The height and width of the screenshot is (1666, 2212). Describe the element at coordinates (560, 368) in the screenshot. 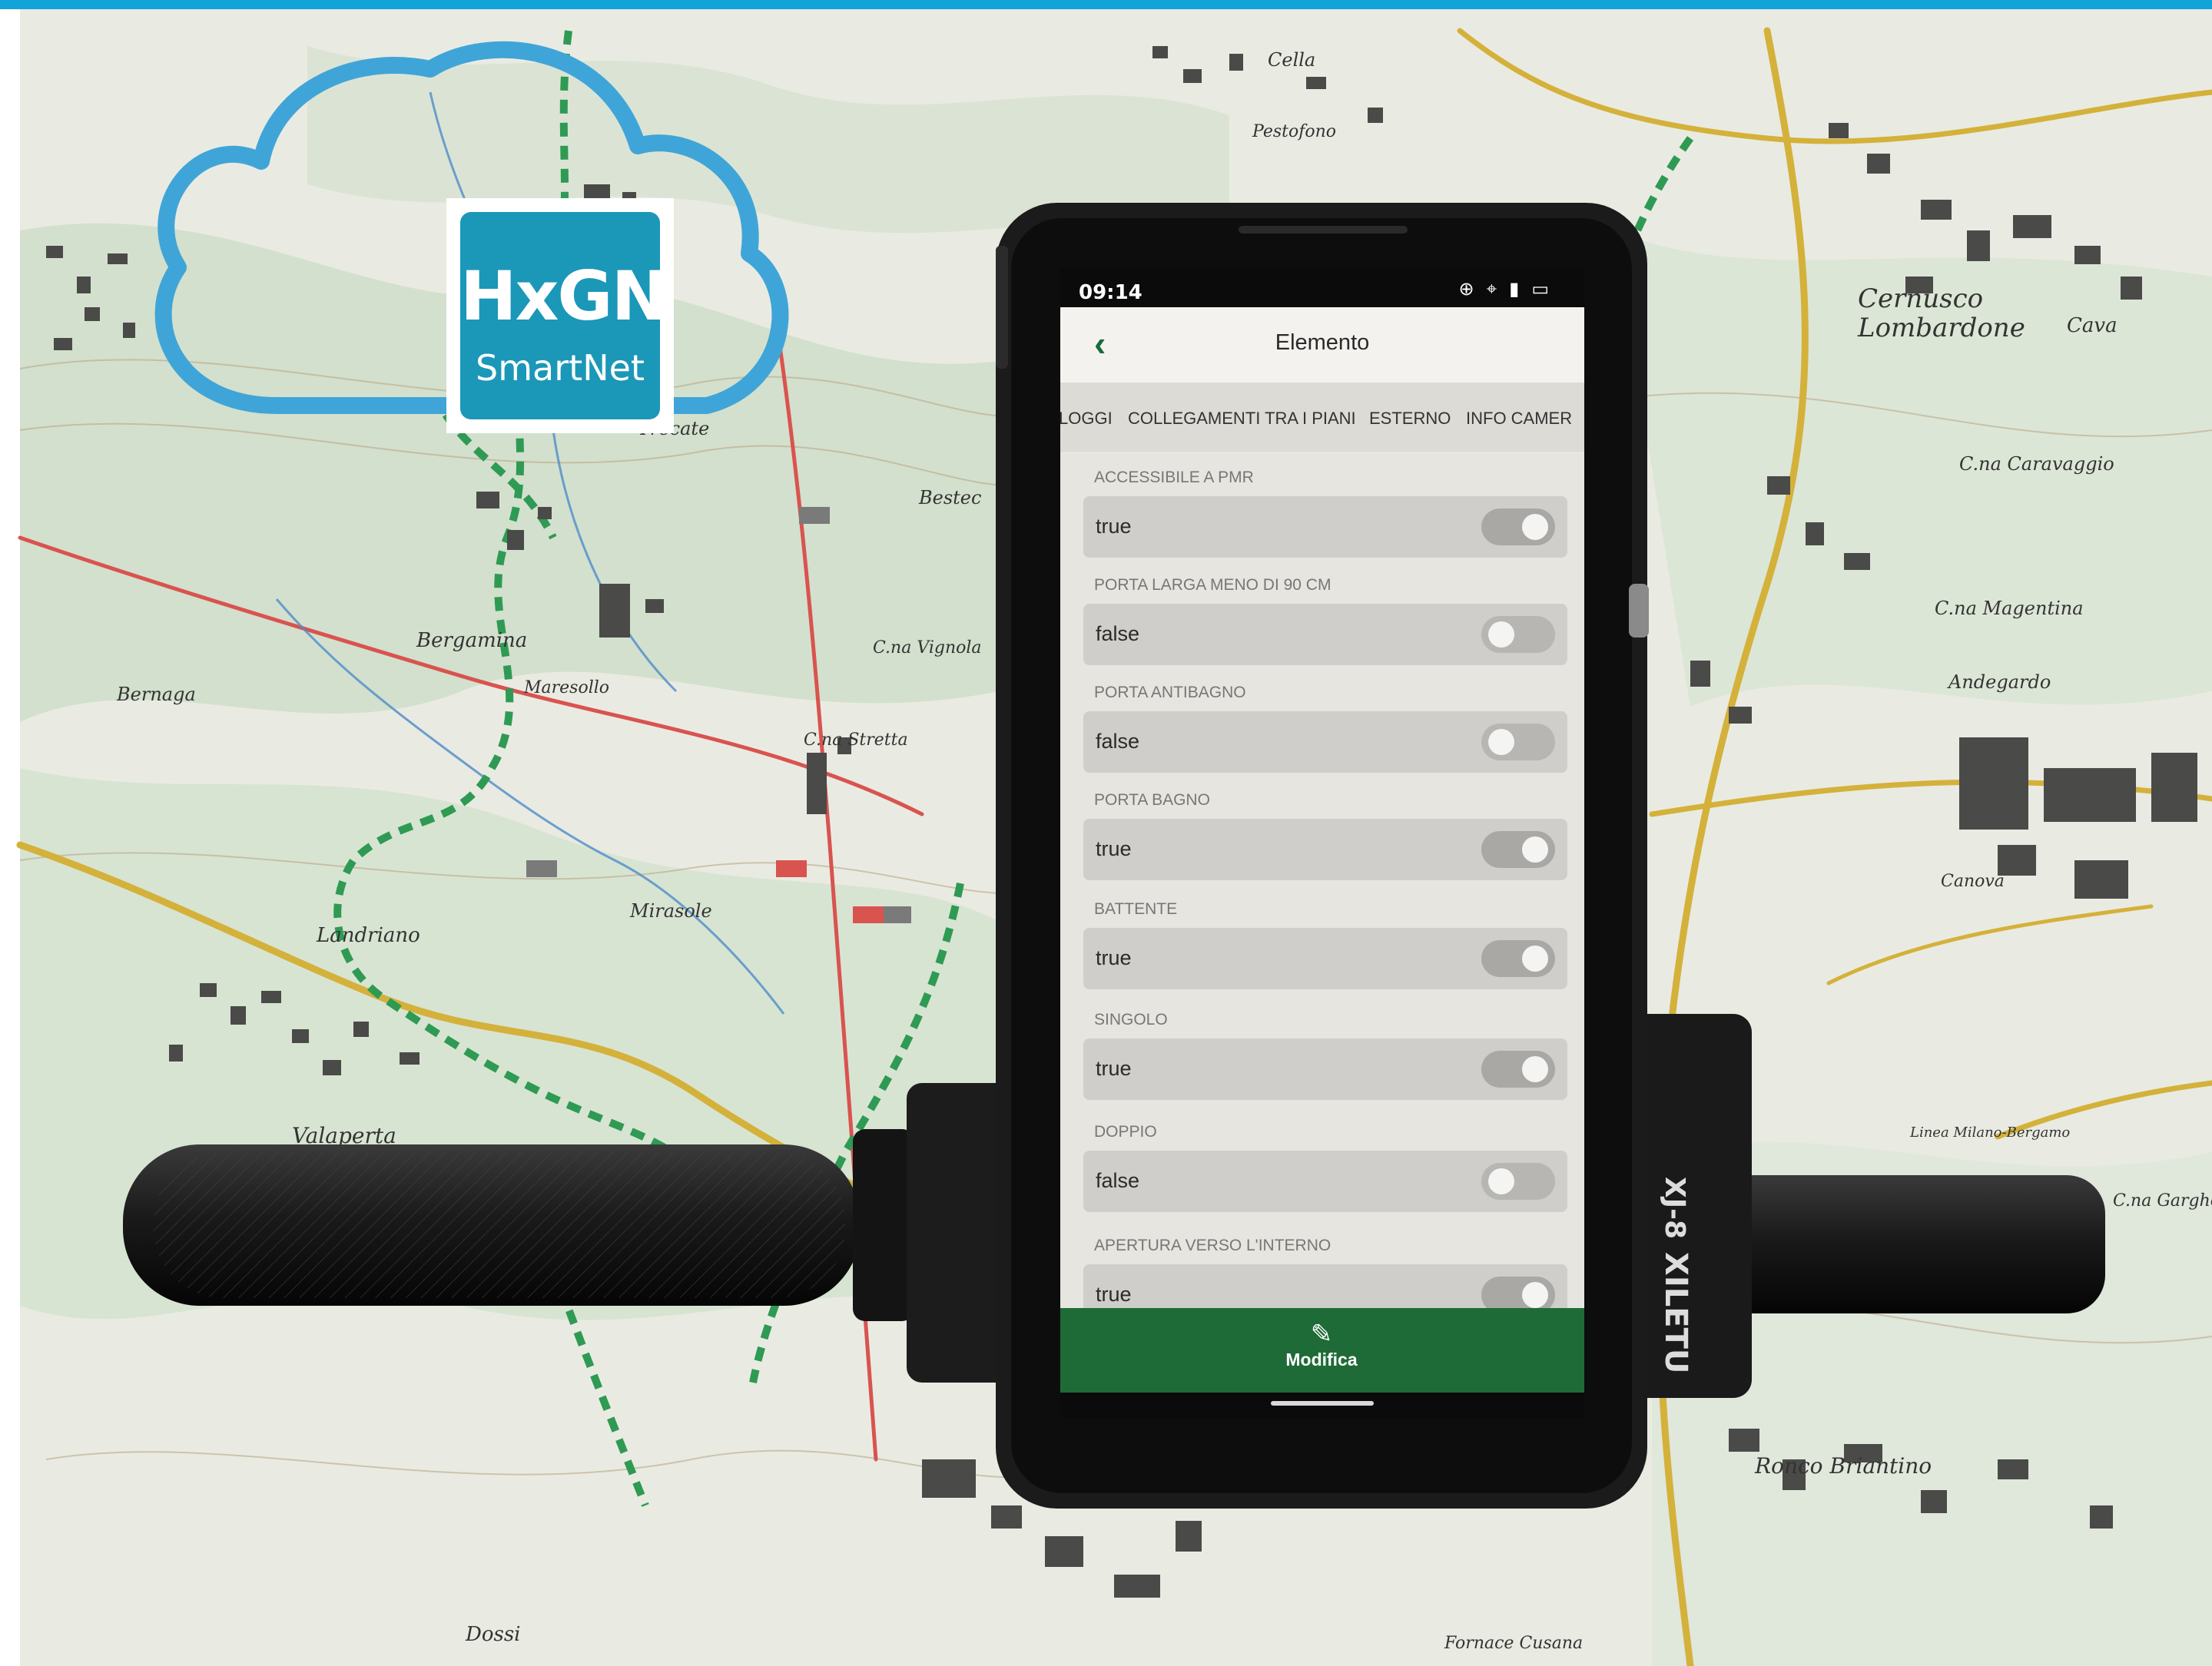

I see `logo-smartnet-text: SmartNet` at that location.